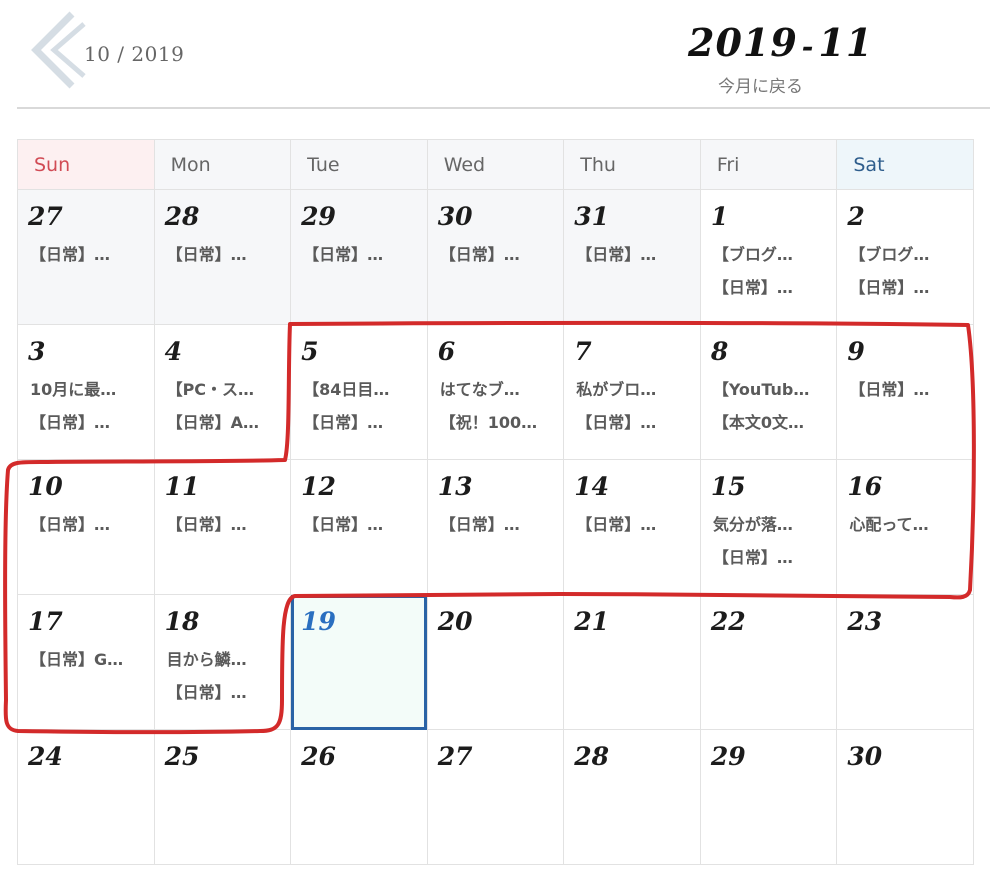 This screenshot has width=990, height=884. Describe the element at coordinates (318, 216) in the screenshot. I see `day-number: 29` at that location.